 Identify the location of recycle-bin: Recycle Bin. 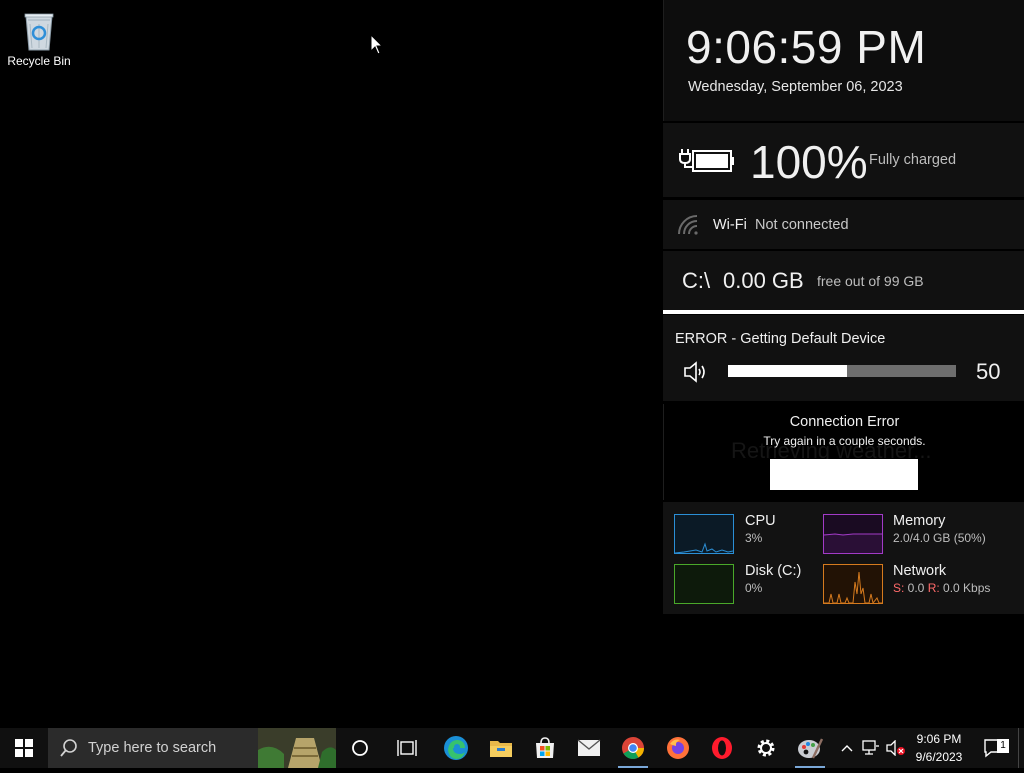
(39, 38).